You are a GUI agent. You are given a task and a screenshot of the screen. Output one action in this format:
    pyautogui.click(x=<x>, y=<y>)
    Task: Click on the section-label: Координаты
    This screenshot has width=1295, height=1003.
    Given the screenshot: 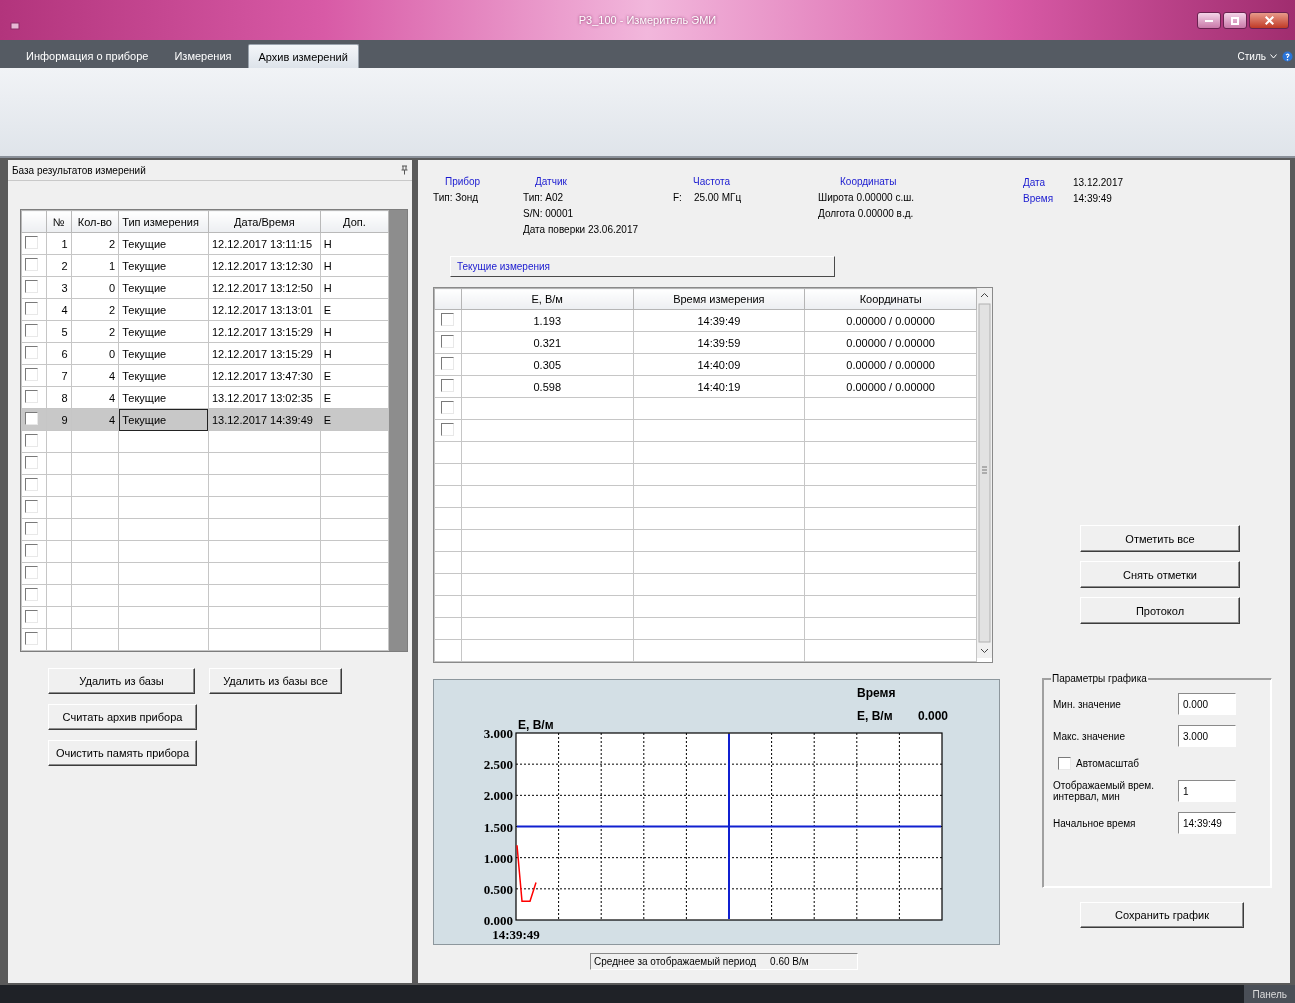 What is the action you would take?
    pyautogui.click(x=868, y=181)
    